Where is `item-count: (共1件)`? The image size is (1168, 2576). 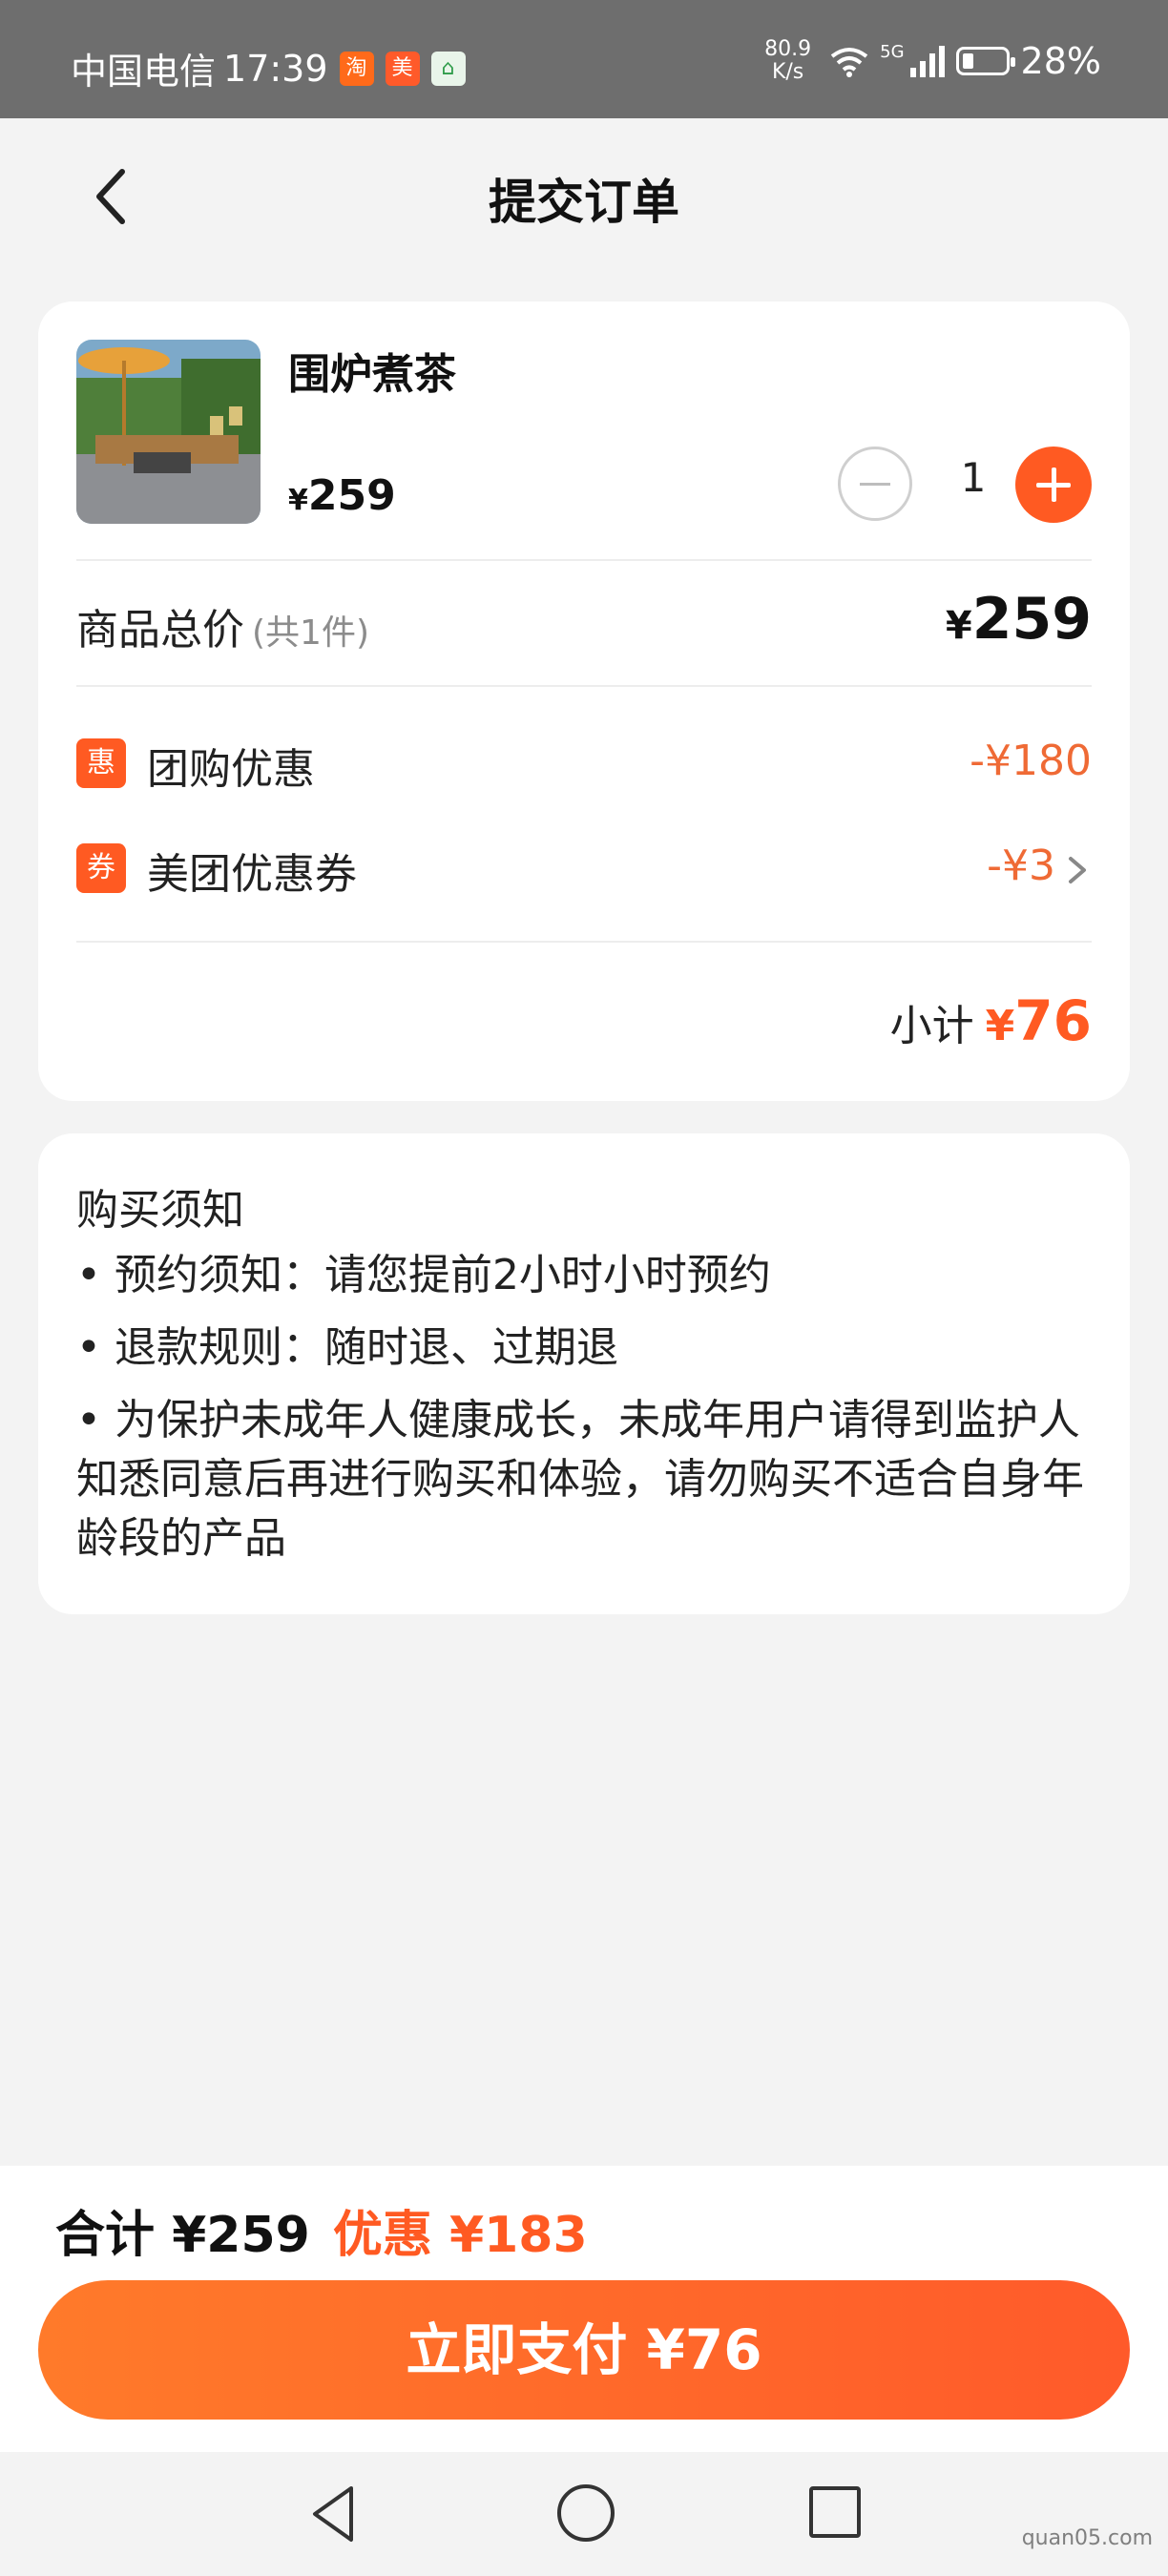 item-count: (共1件) is located at coordinates (310, 633).